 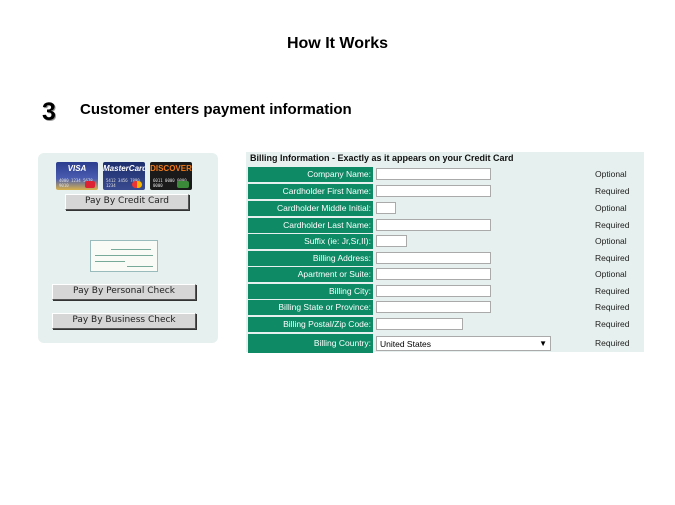 I want to click on pay-by-credit-card-button: Pay By Credit Card, so click(x=127, y=202).